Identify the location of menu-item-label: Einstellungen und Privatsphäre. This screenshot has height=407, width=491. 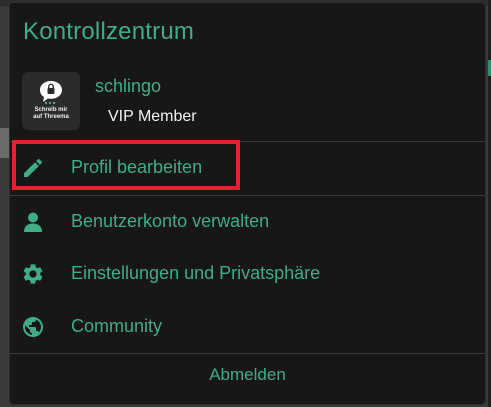
(196, 273).